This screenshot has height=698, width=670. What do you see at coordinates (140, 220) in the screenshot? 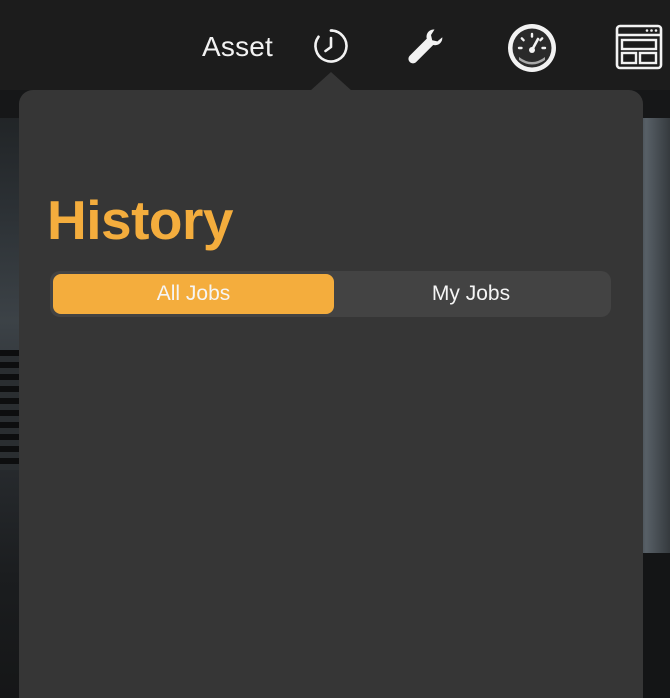
I see `history-title: History` at bounding box center [140, 220].